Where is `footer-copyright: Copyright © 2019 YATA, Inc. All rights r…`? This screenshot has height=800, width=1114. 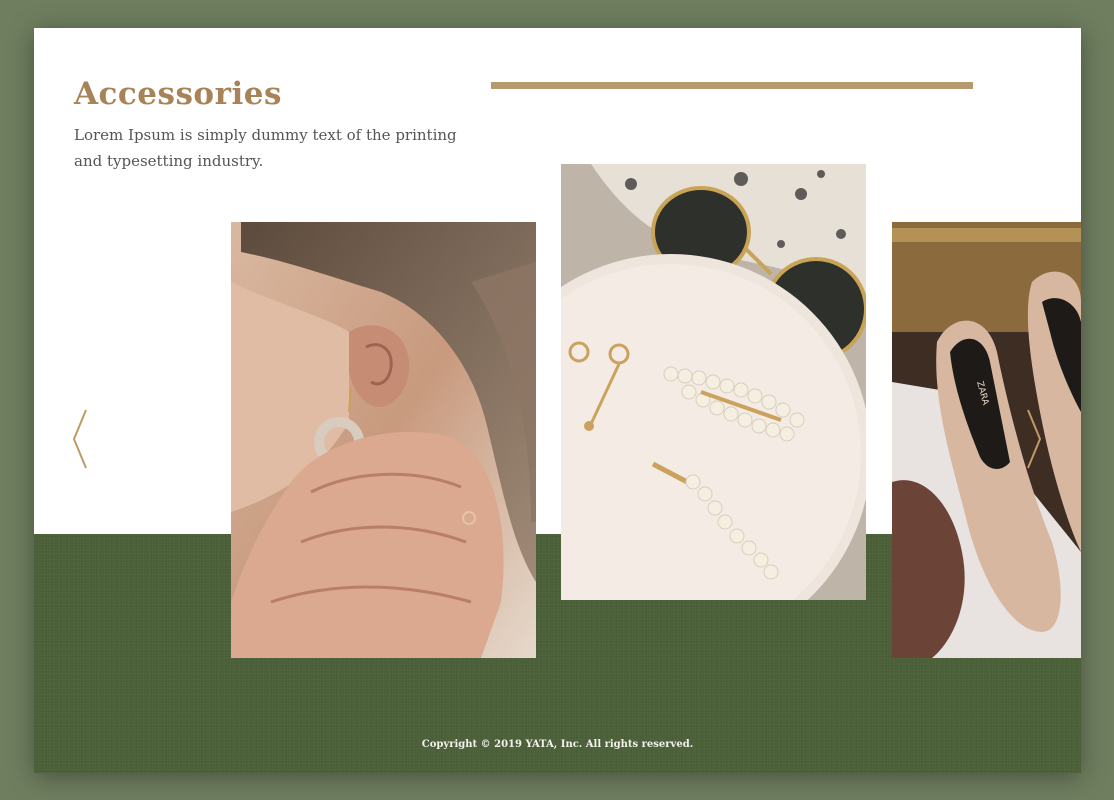
footer-copyright: Copyright © 2019 YATA, Inc. All rights r… is located at coordinates (557, 744).